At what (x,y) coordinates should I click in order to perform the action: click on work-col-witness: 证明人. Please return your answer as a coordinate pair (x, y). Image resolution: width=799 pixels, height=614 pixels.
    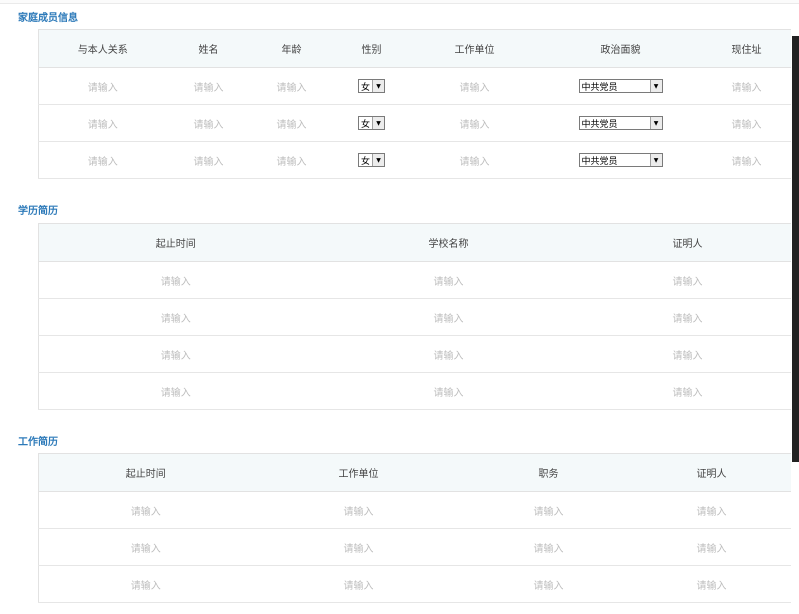
    Looking at the image, I should click on (711, 472).